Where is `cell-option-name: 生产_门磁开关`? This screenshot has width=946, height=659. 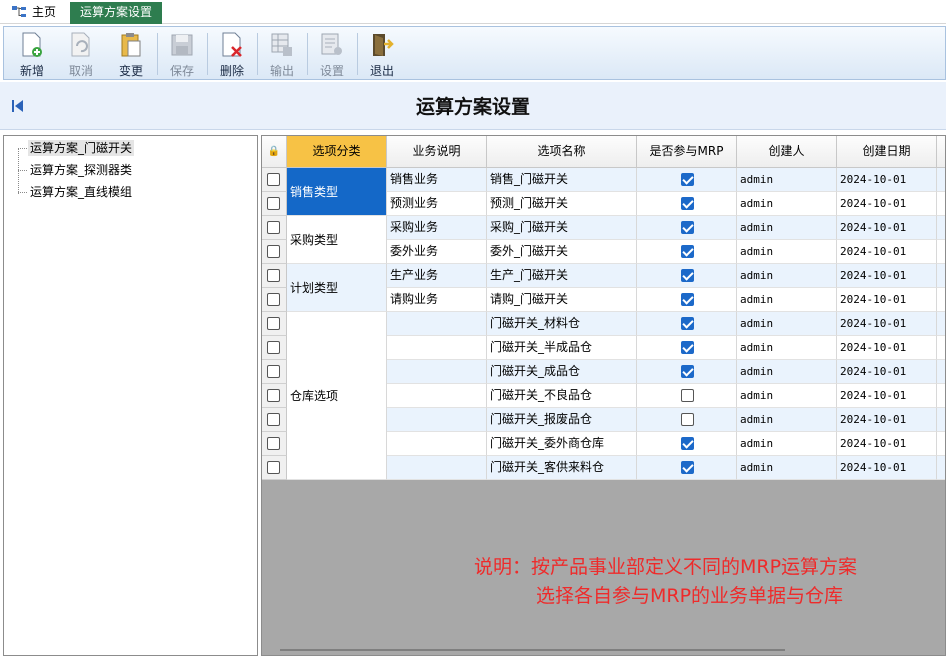
cell-option-name: 生产_门磁开关 is located at coordinates (562, 276).